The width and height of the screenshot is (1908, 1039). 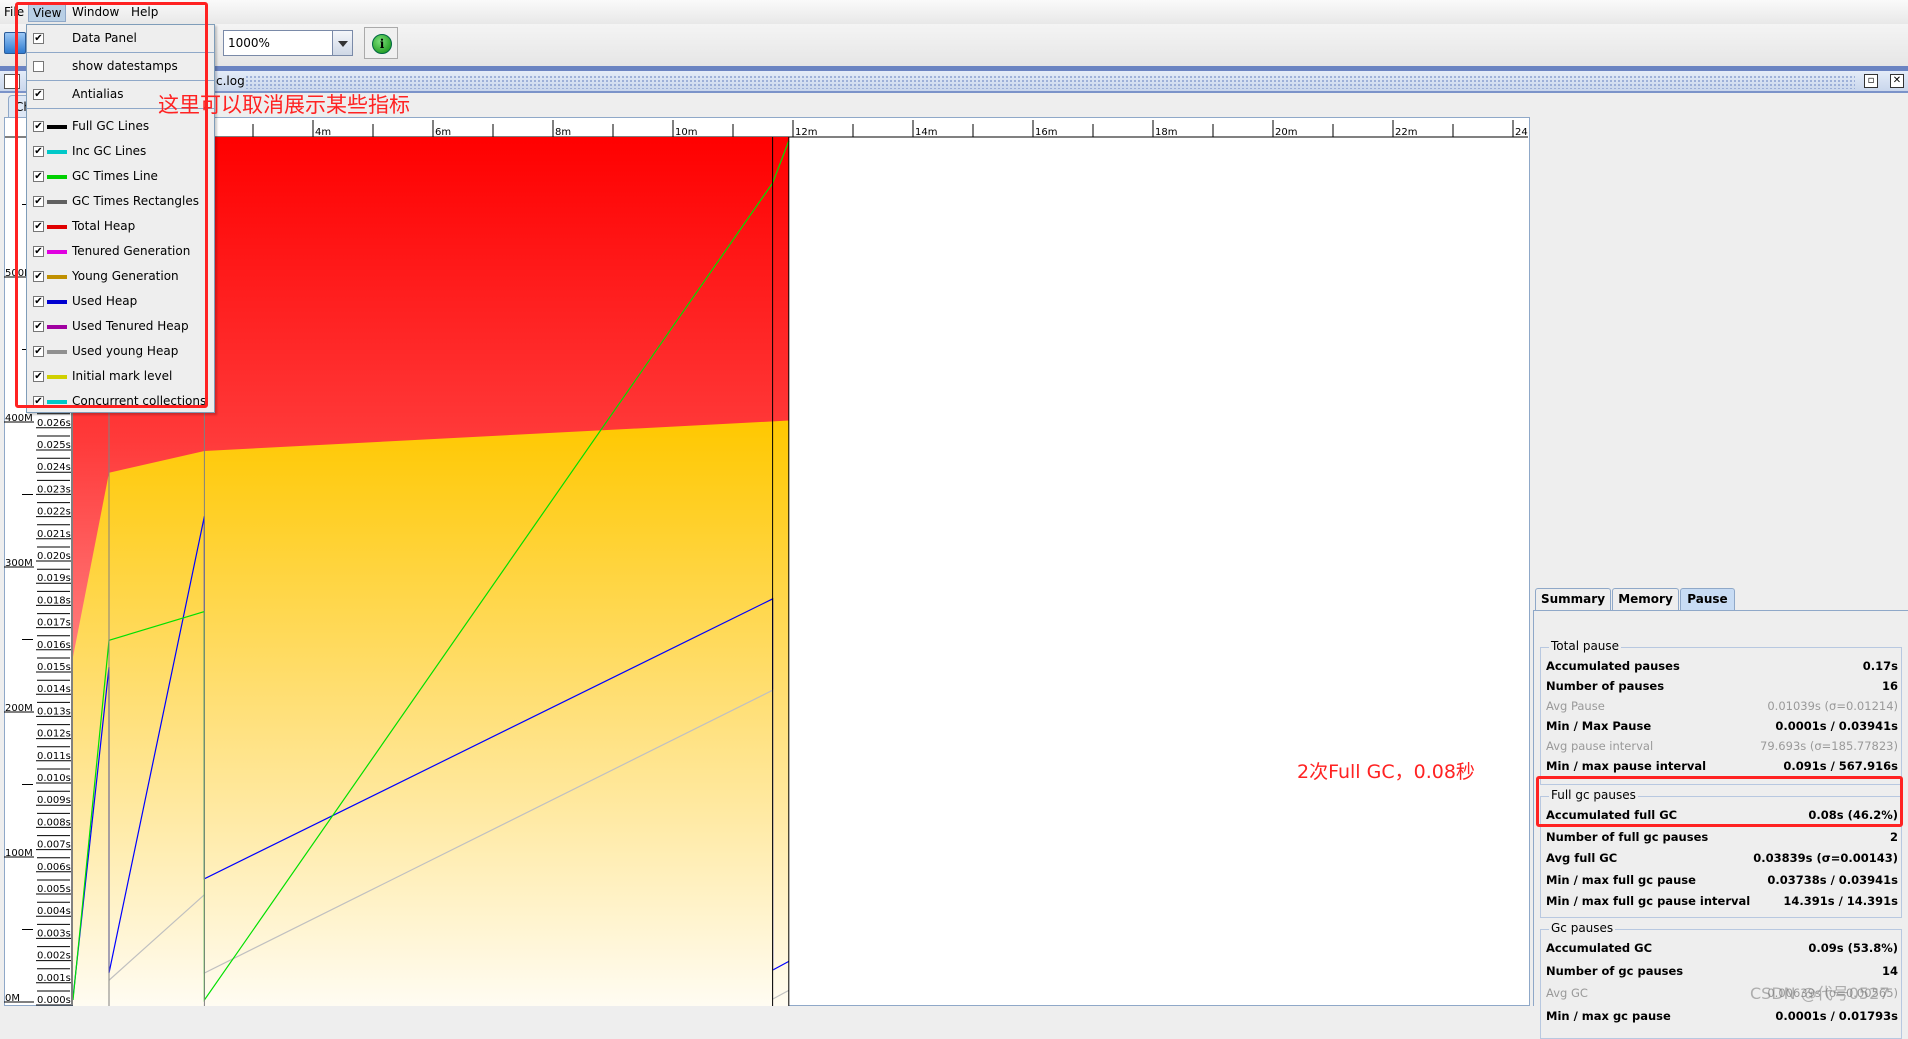 What do you see at coordinates (54, 889) in the screenshot?
I see `y-time-label: 0.005s` at bounding box center [54, 889].